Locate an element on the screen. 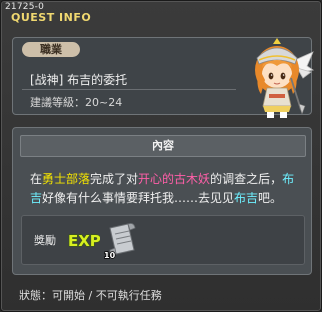 Image resolution: width=322 pixels, height=312 pixels. reward-label: 獎勵 is located at coordinates (45, 240).